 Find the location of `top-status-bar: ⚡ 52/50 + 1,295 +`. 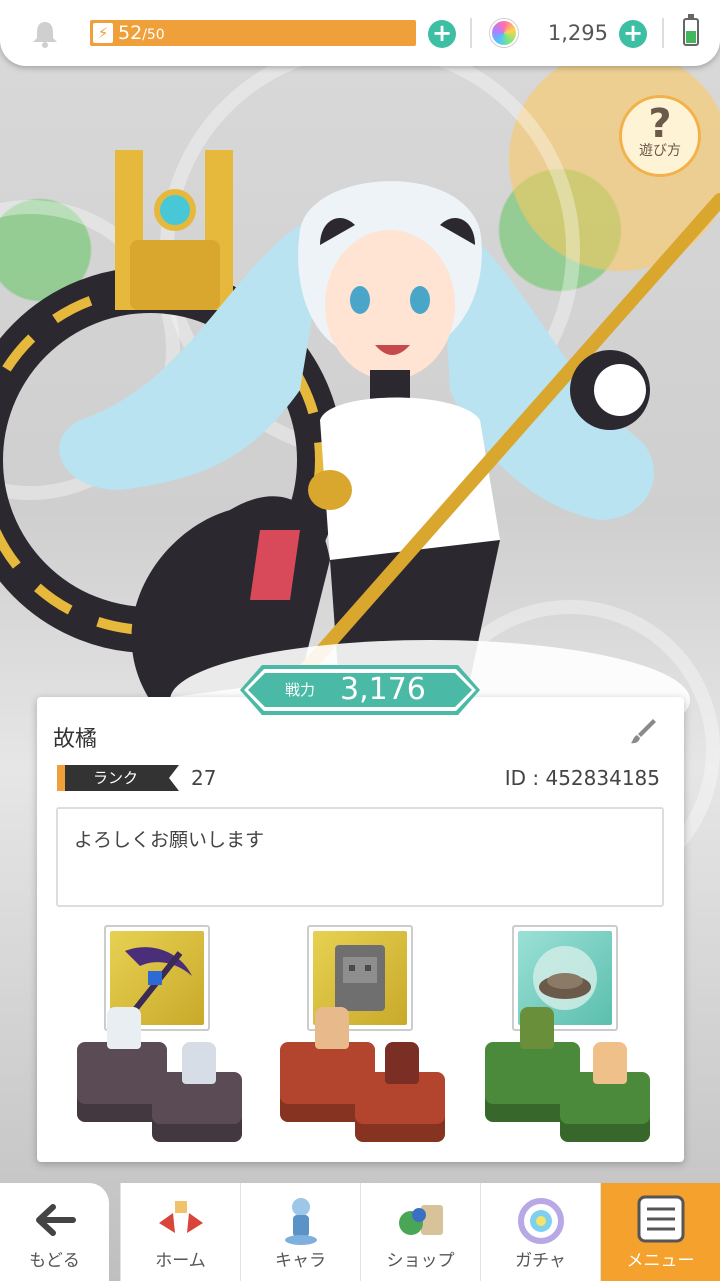

top-status-bar: ⚡ 52/50 + 1,295 + is located at coordinates (360, 33).